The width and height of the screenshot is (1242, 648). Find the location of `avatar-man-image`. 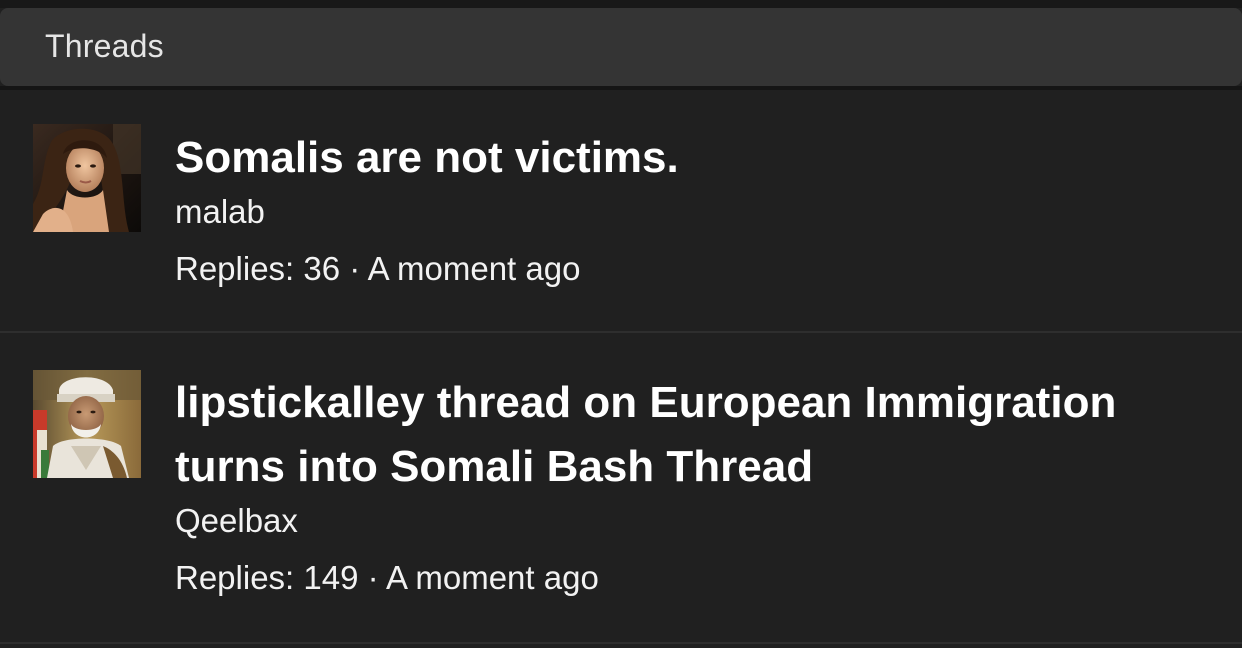

avatar-man-image is located at coordinates (87, 424).